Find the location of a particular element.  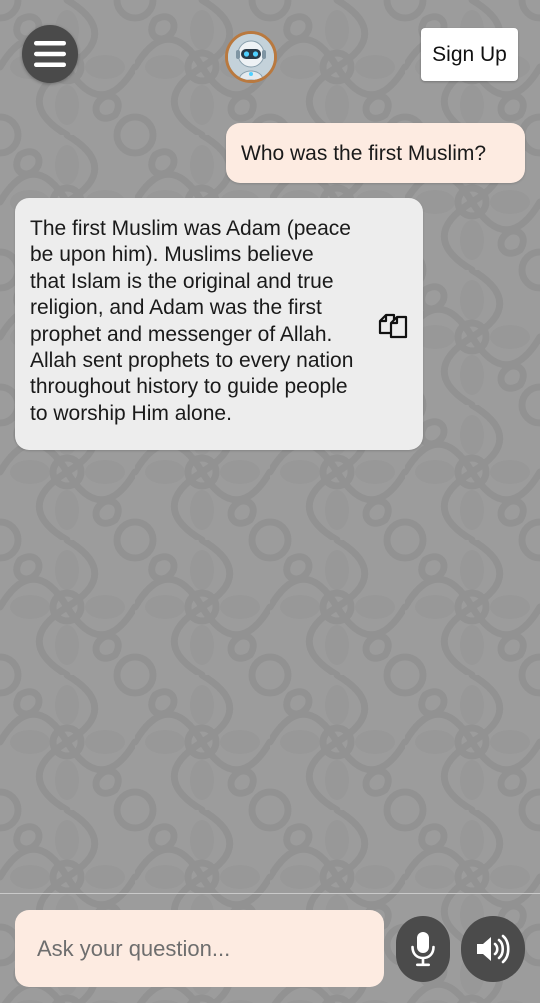

copy-button is located at coordinates (393, 325).